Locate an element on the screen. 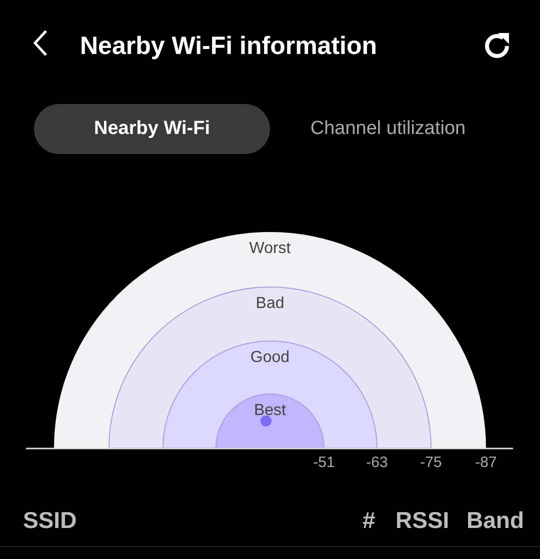  zone-label: Worst is located at coordinates (270, 248).